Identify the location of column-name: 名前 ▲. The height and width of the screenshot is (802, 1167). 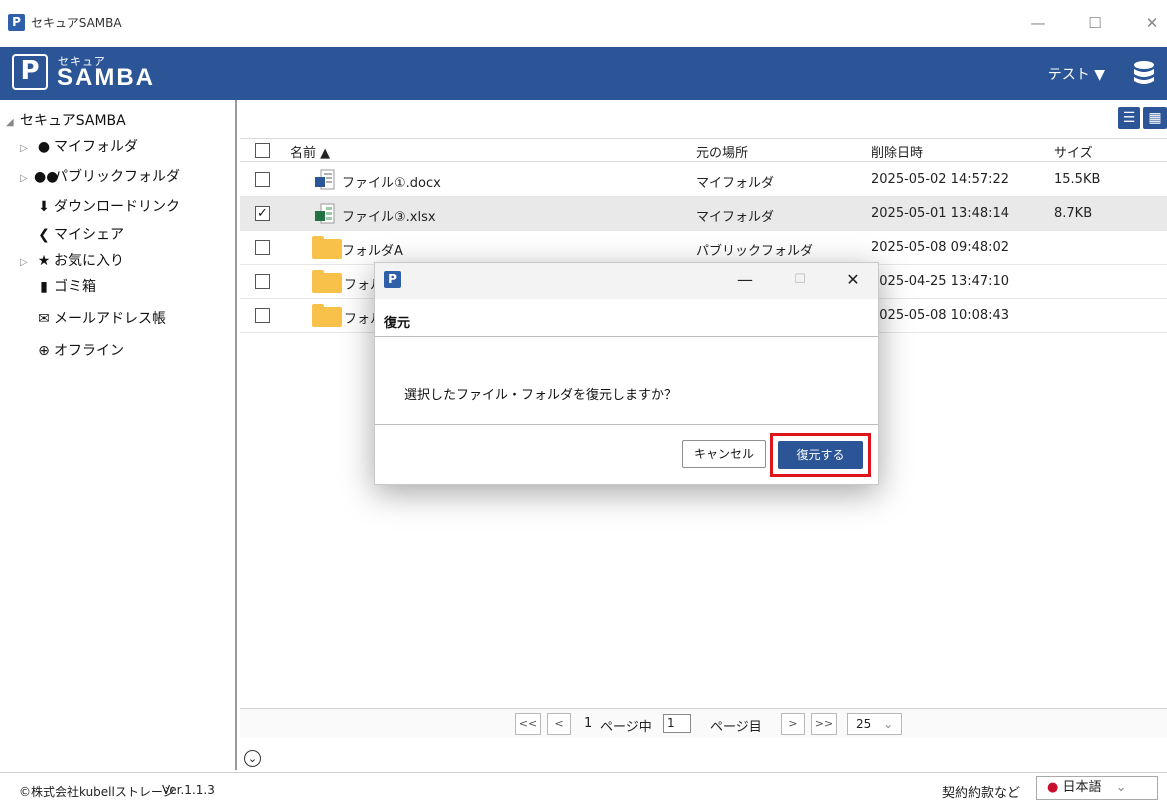
(310, 151).